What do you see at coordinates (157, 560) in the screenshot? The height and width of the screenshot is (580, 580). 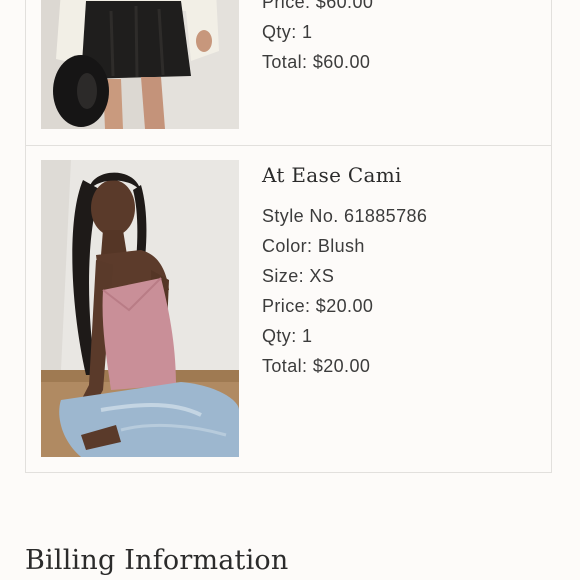 I see `billing-information-heading: Billing Information` at bounding box center [157, 560].